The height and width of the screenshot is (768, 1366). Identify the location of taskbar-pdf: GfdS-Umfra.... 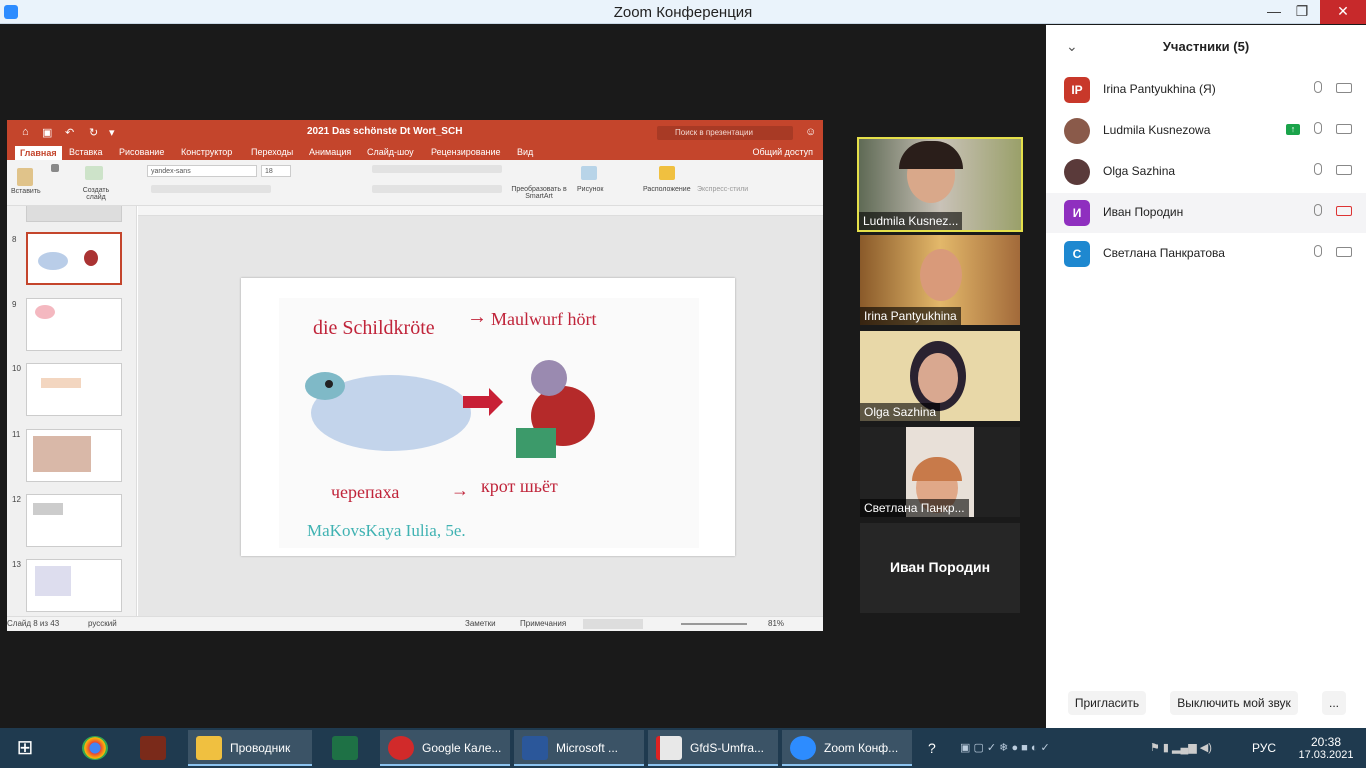
(713, 748).